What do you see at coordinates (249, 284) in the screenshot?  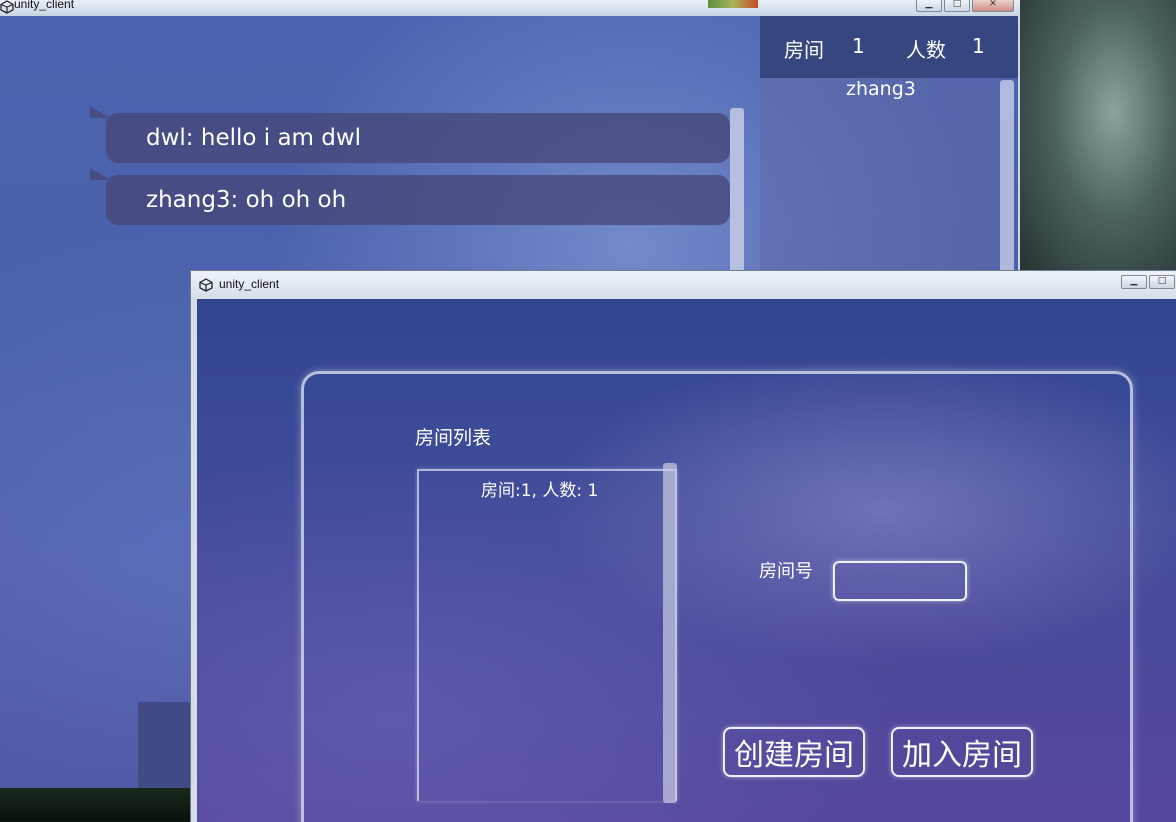 I see `front-window-title: unity_client` at bounding box center [249, 284].